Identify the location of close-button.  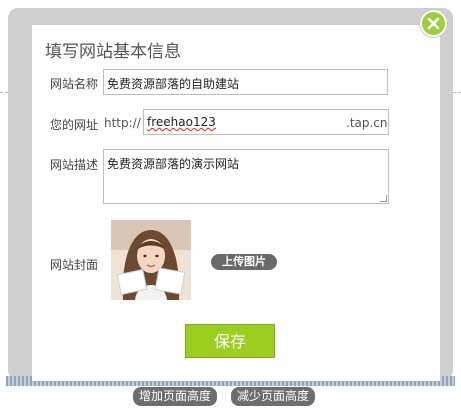
(433, 23).